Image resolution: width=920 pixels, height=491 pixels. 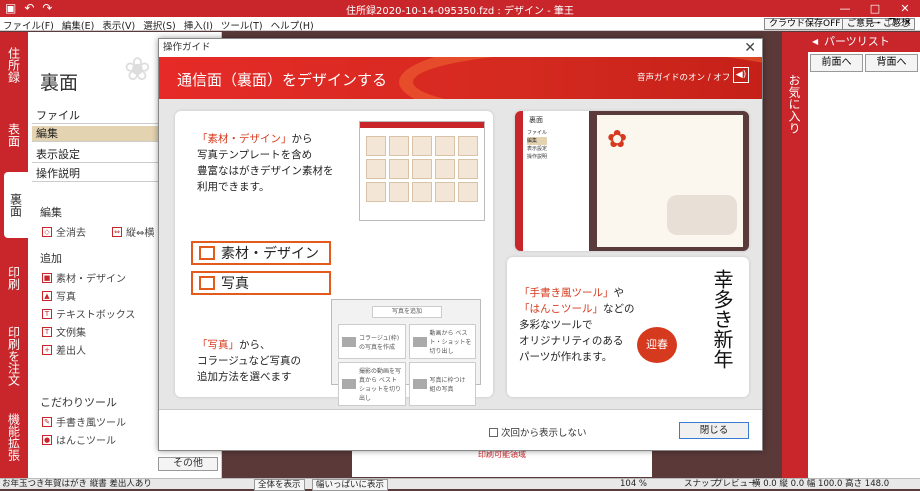 I want to click on add-textbox-button: T テキストボックス, so click(x=88, y=313).